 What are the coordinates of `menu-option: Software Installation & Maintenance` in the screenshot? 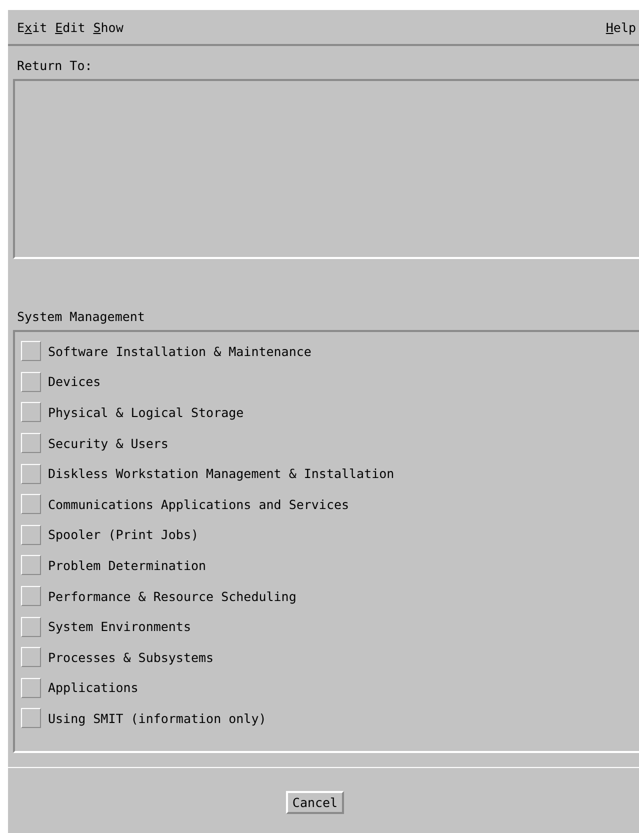 It's located at (180, 351).